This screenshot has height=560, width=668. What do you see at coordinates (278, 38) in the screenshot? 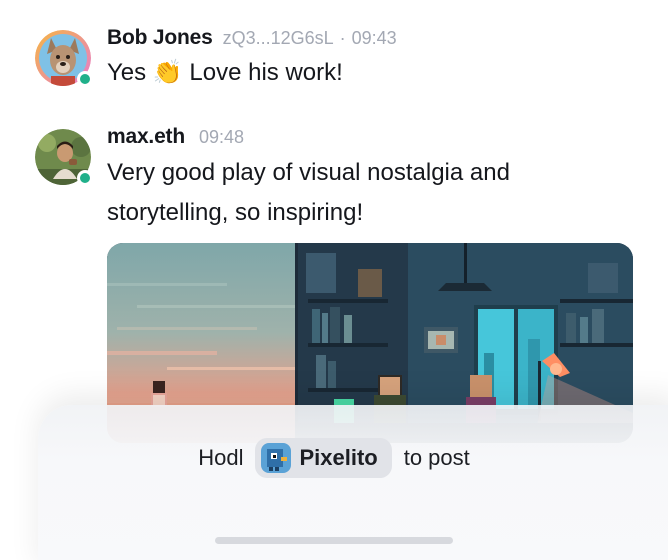
I see `user-handle: zQ3...12G6sL` at bounding box center [278, 38].